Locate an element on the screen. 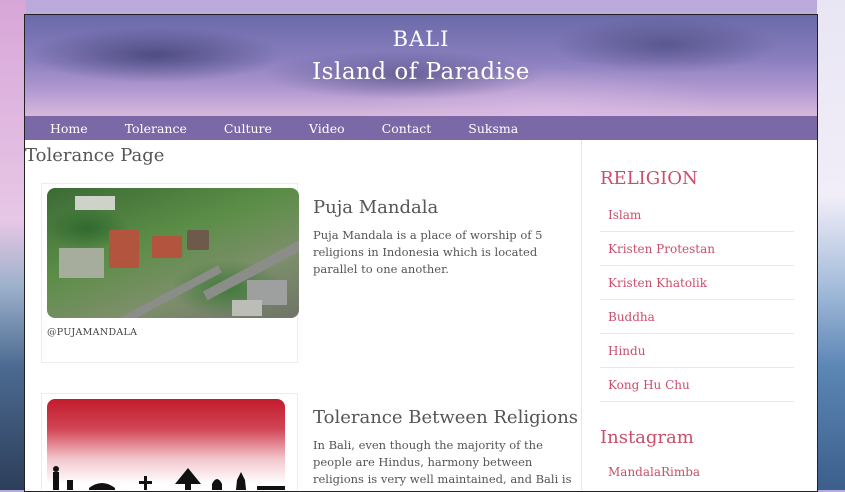 The height and width of the screenshot is (492, 845). list-item: Kristen Khatolik is located at coordinates (697, 283).